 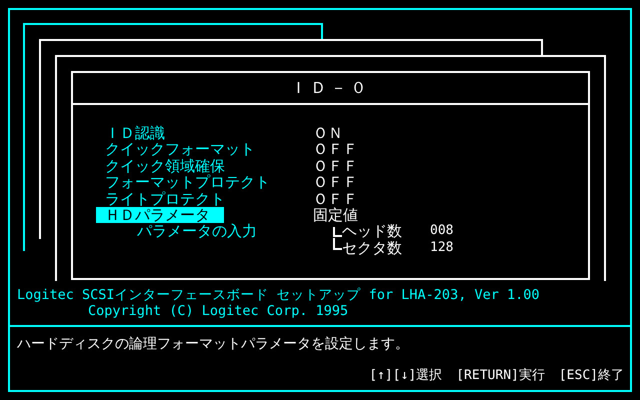 What do you see at coordinates (335, 215) in the screenshot?
I see `setting-value: 固定値` at bounding box center [335, 215].